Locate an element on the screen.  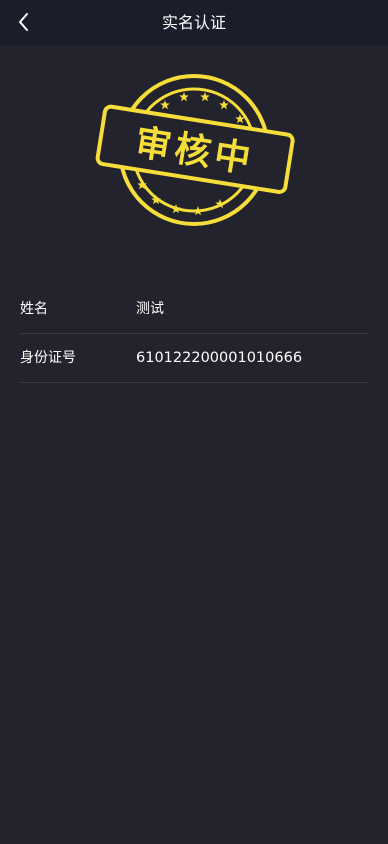
id-number-value: 610122200001010666 is located at coordinates (219, 358).